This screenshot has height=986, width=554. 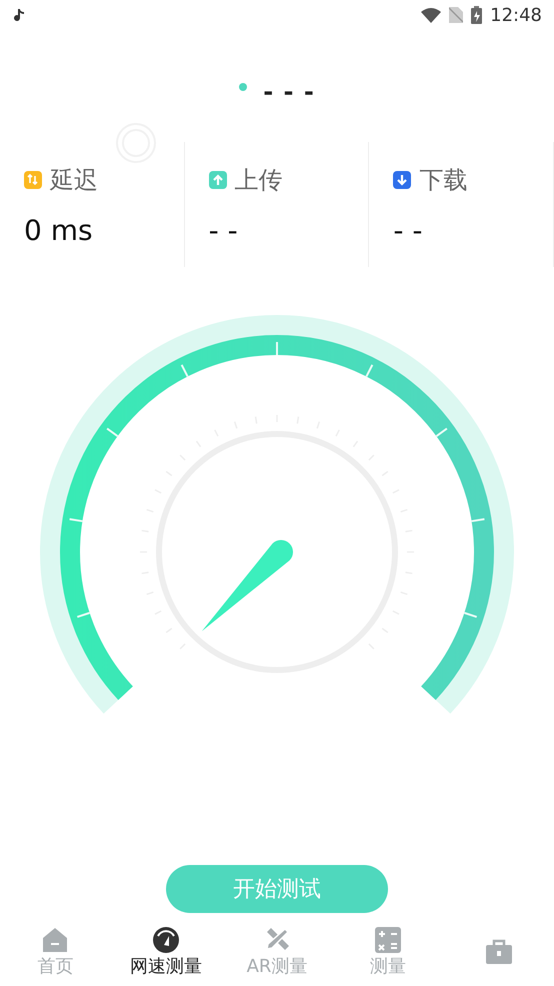 I want to click on calculator-icon, so click(x=388, y=940).